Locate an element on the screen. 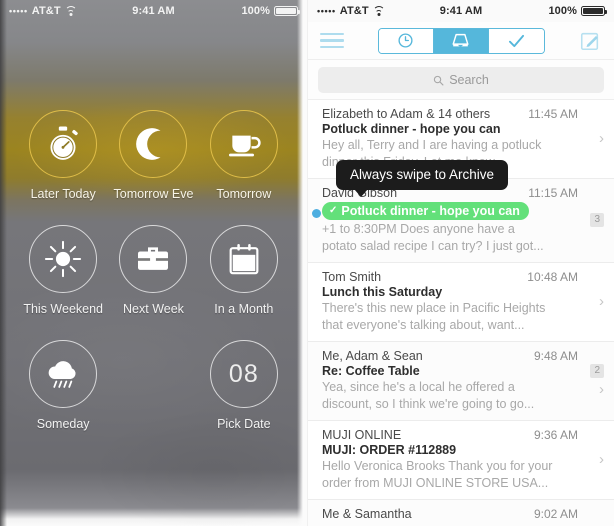 This screenshot has width=614, height=526. mail-row-accessory: 2 › is located at coordinates (591, 380).